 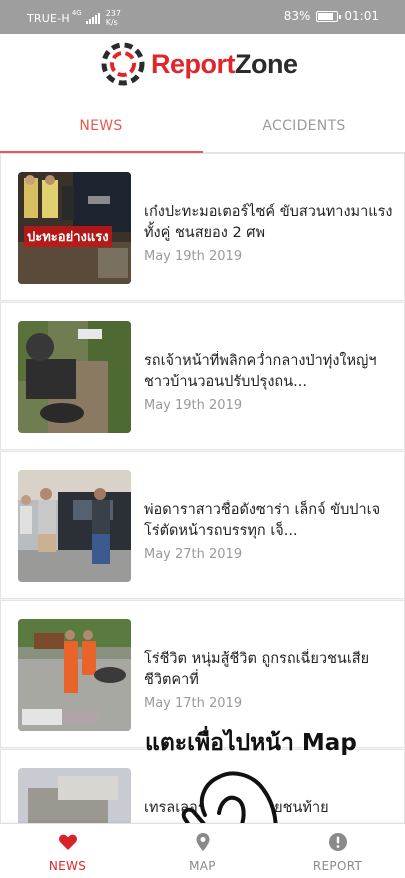 I want to click on reportzone-logo: ReportZone, so click(x=199, y=64).